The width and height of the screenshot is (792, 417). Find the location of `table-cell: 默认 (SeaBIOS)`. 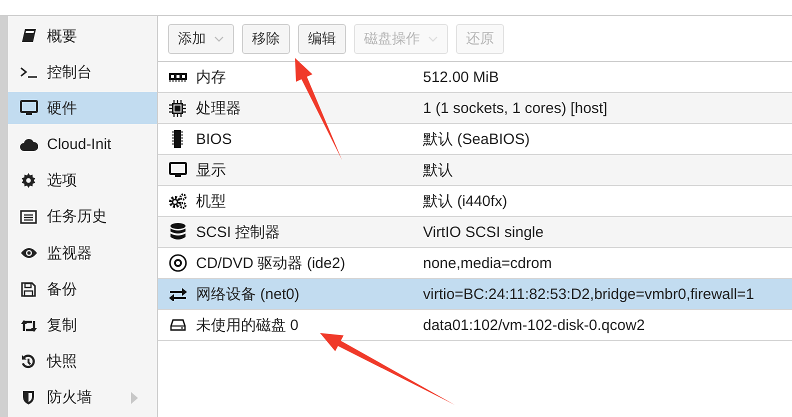

table-cell: 默认 (SeaBIOS) is located at coordinates (476, 139).